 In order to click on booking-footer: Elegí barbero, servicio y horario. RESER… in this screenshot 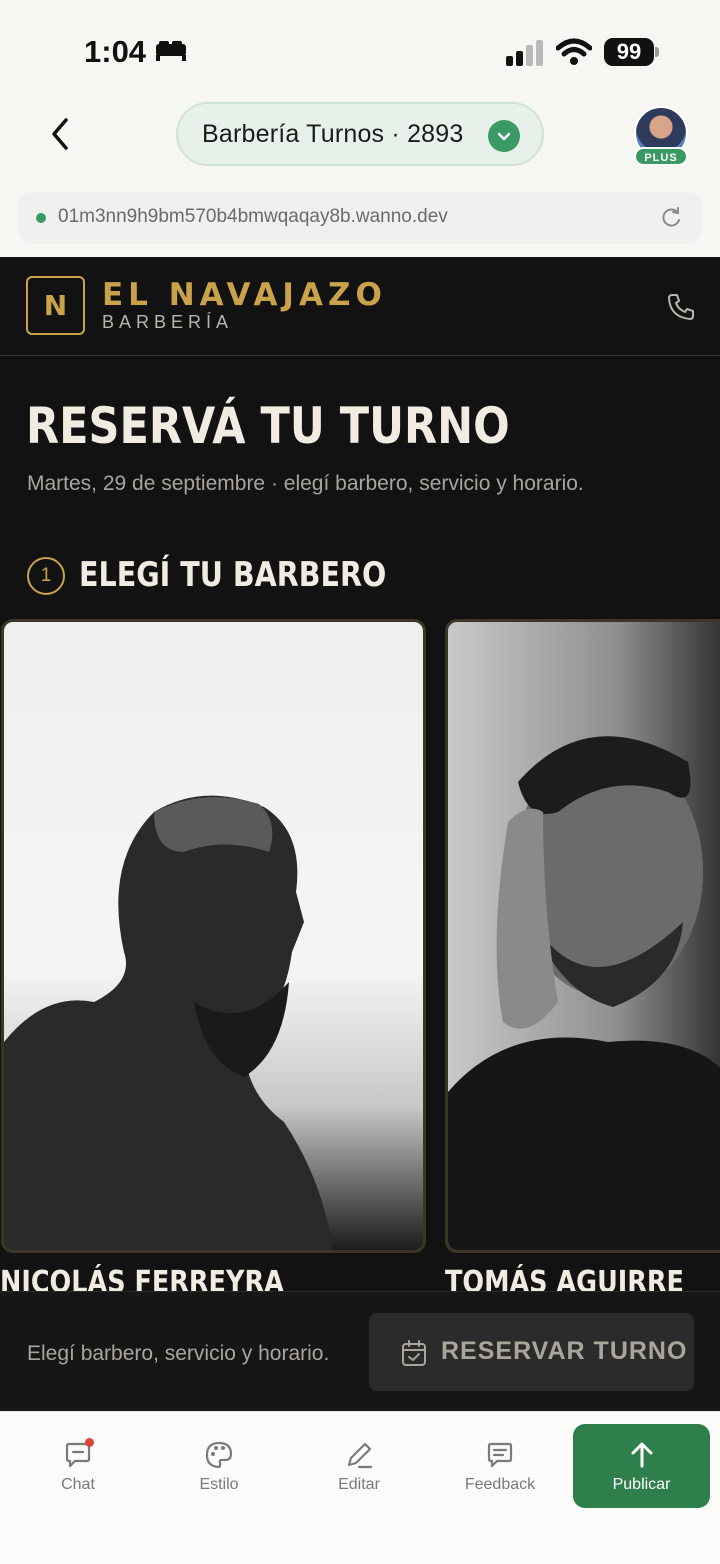, I will do `click(360, 1351)`.